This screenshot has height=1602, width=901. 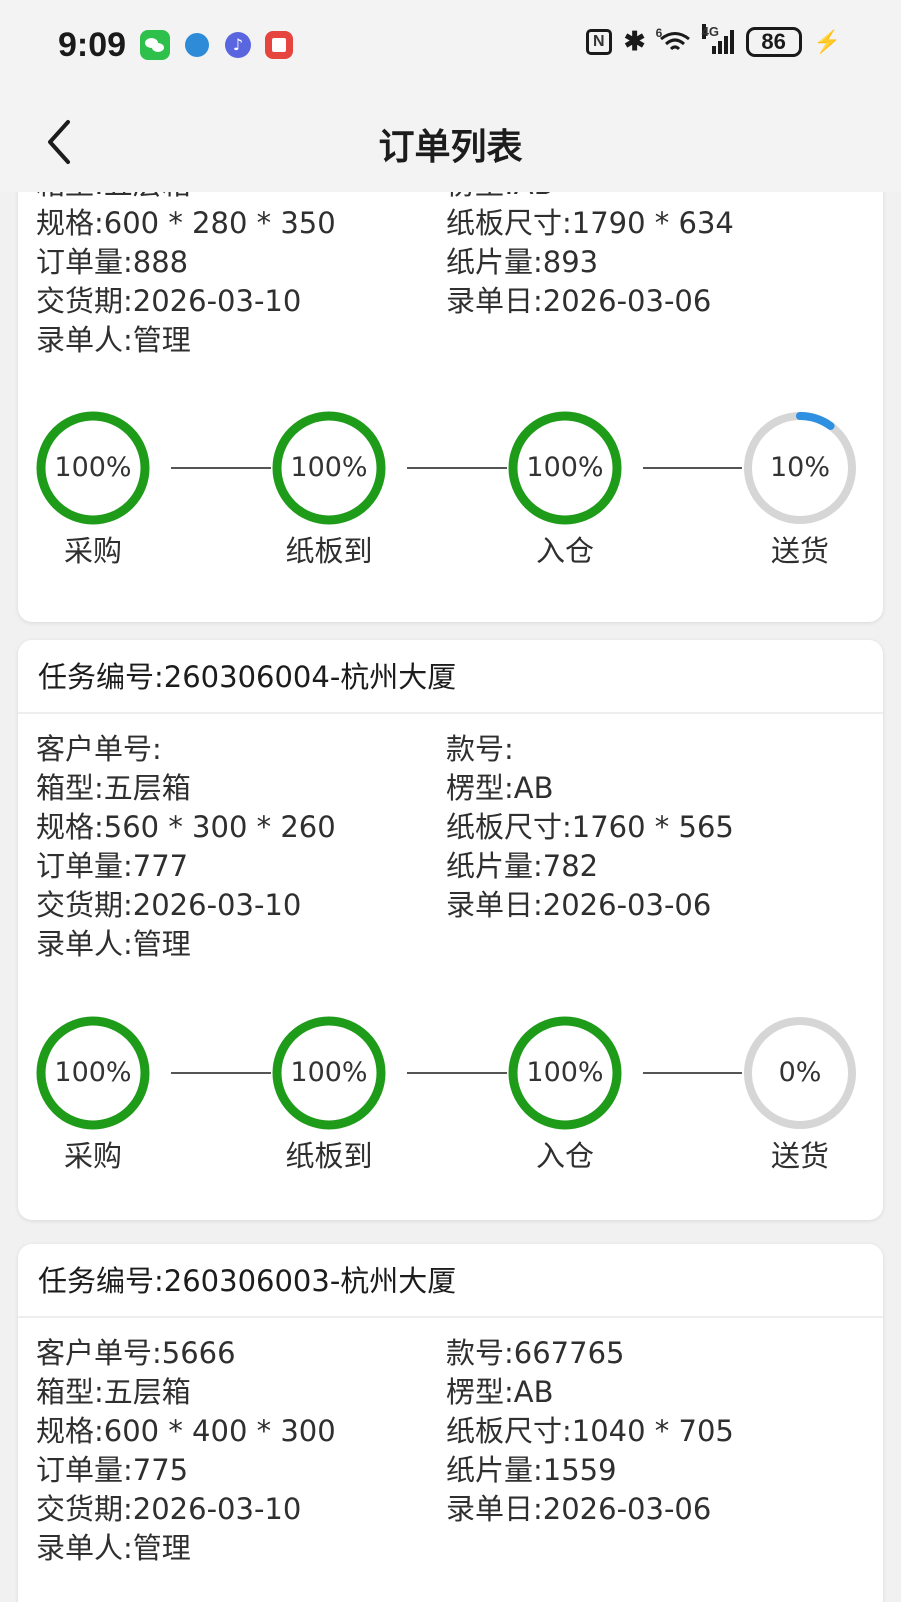 I want to click on wifi-generation-label: 6, so click(x=659, y=32).